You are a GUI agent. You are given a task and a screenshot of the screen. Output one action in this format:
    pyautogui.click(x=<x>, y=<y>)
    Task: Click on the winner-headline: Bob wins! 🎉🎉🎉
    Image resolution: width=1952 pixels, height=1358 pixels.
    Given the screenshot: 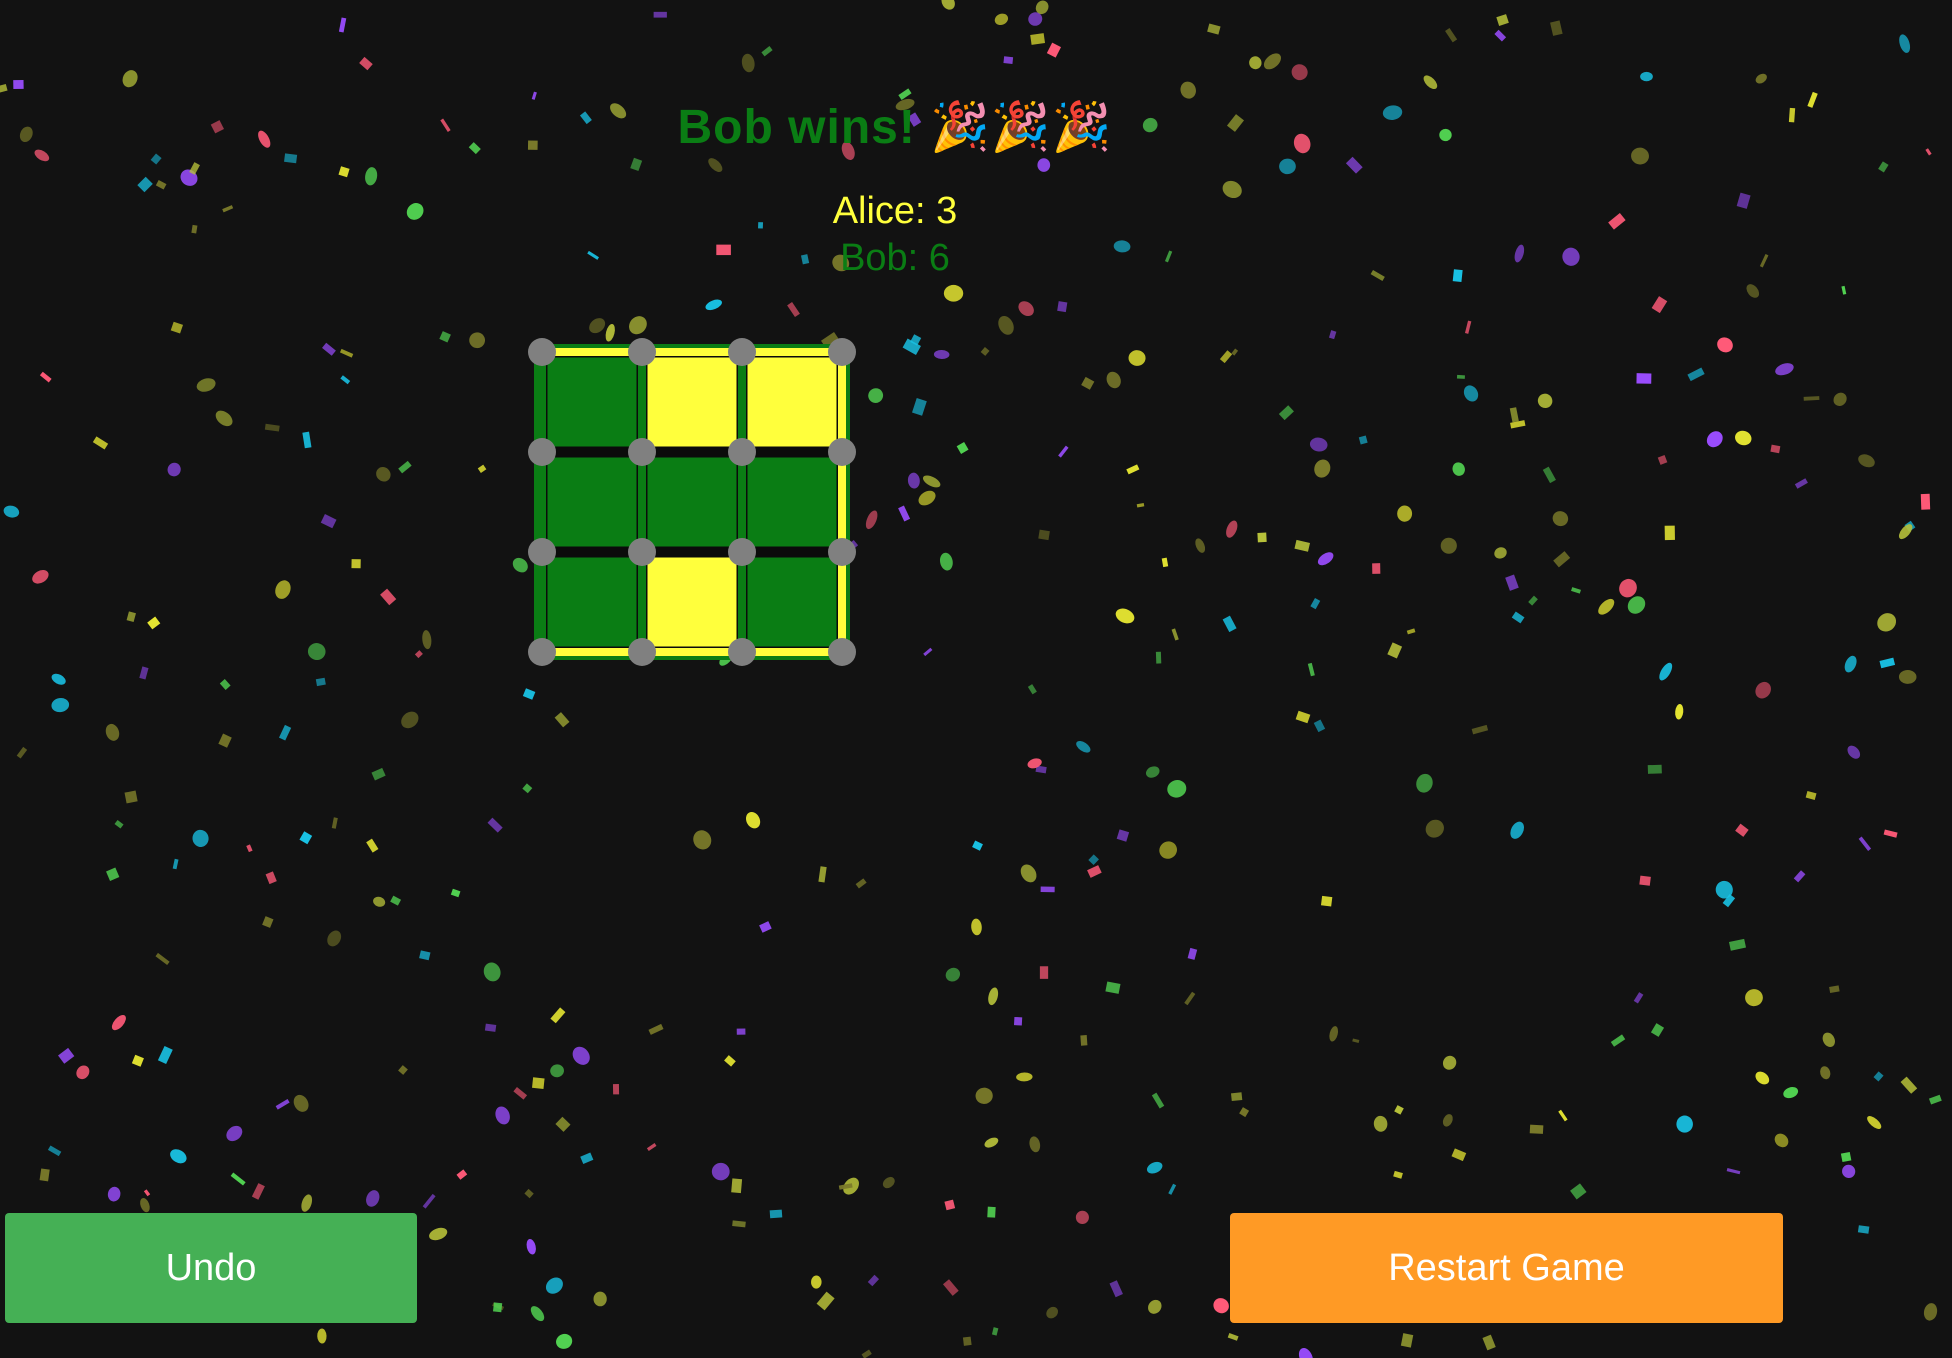 What is the action you would take?
    pyautogui.click(x=895, y=127)
    